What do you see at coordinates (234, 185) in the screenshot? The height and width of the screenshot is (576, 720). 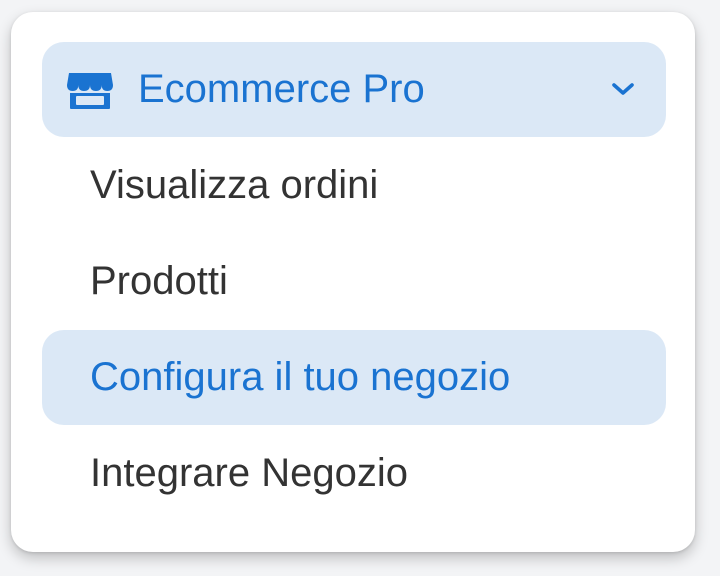 I see `menu-item-label: Visualizza ordini` at bounding box center [234, 185].